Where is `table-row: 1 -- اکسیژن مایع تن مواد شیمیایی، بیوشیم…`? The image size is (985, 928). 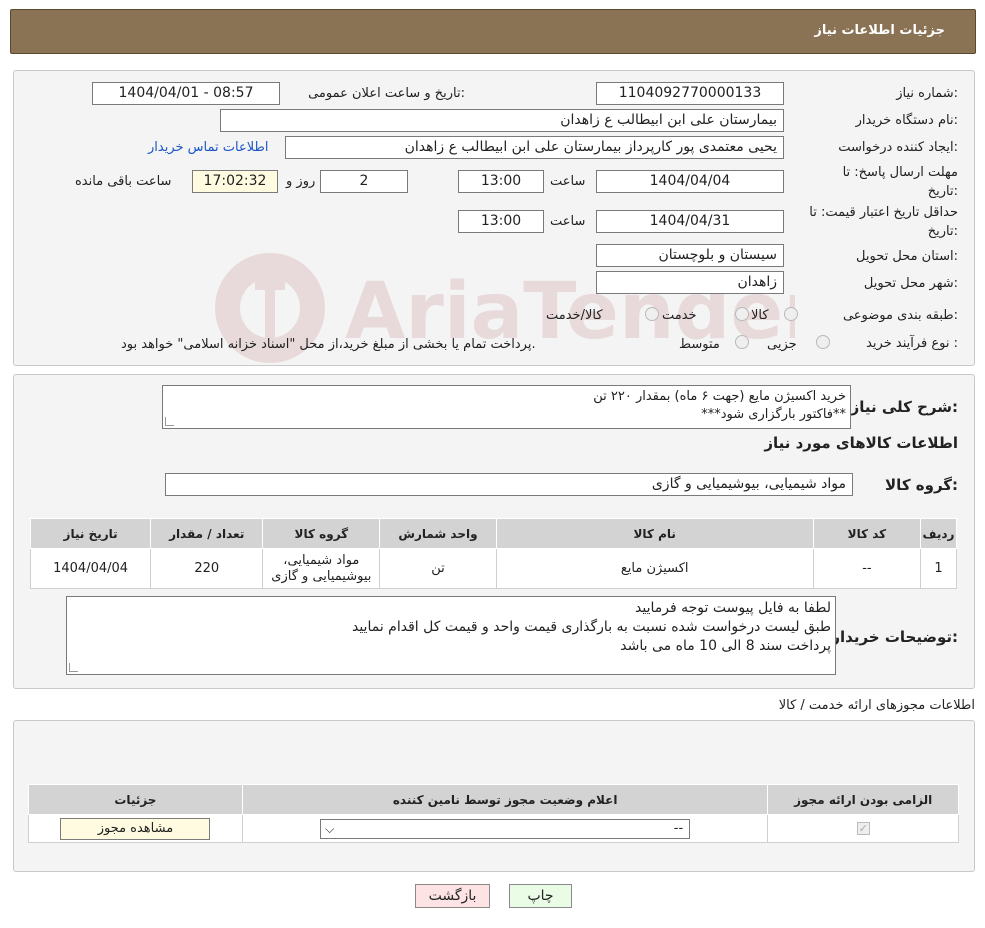
table-row: 1 -- اکسیژن مایع تن مواد شیمیایی، بیوشیم… is located at coordinates (493, 568).